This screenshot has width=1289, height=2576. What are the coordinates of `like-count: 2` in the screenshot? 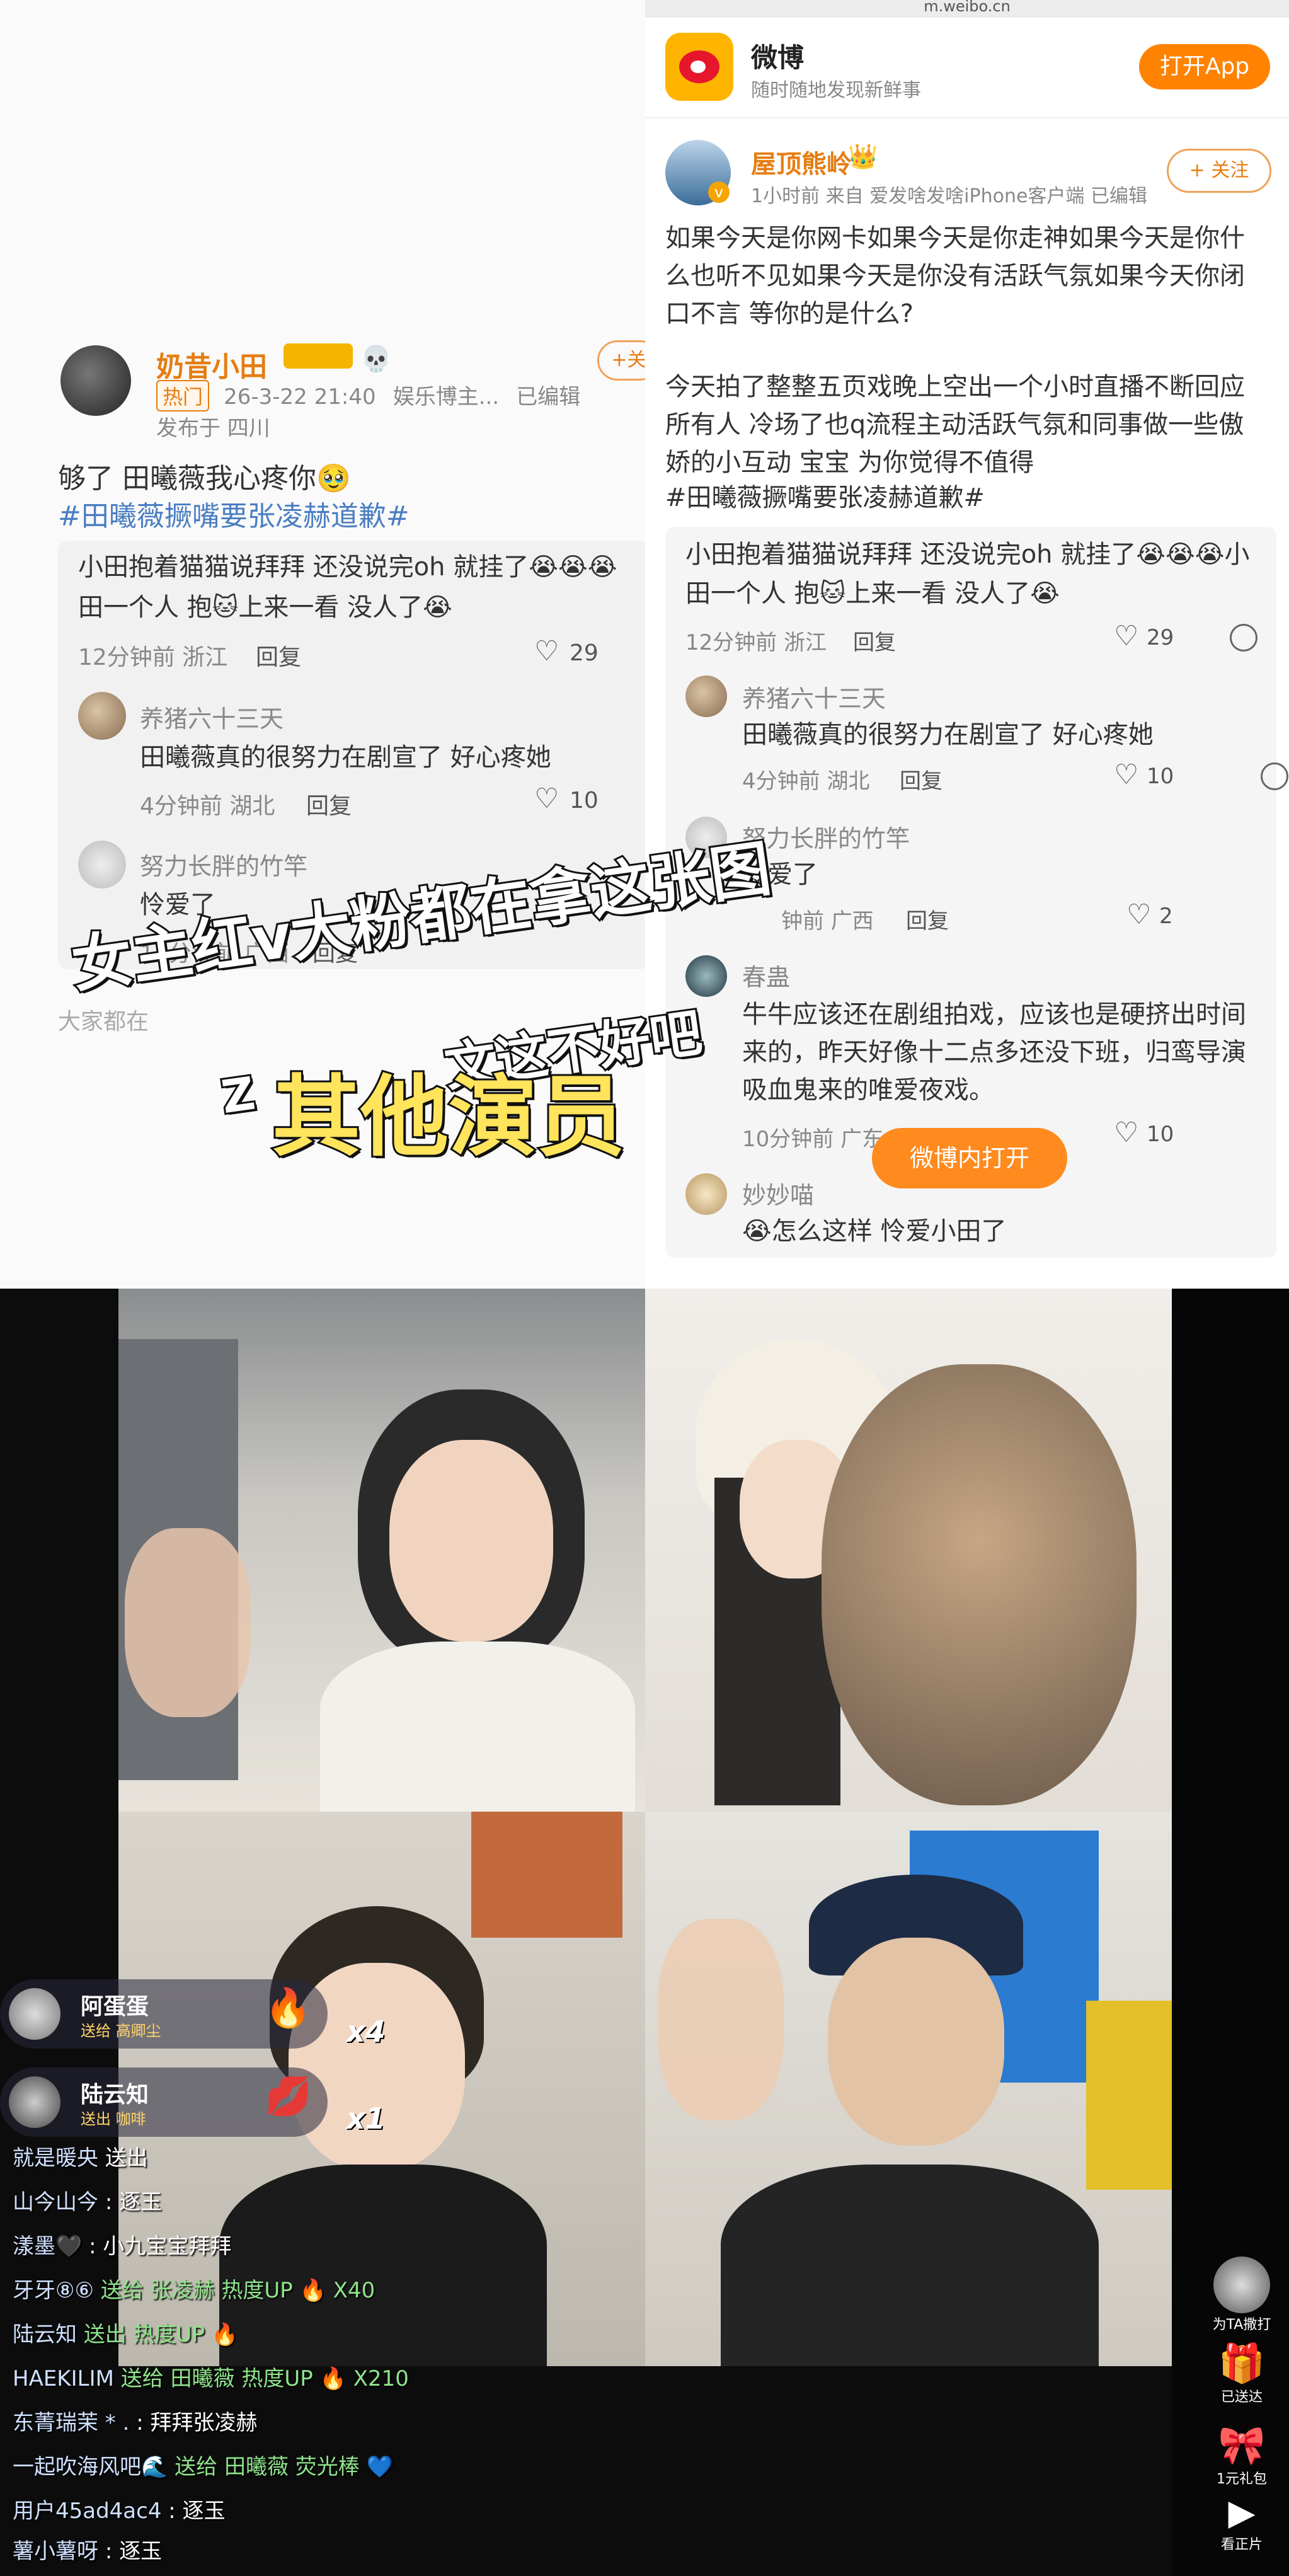 It's located at (1166, 916).